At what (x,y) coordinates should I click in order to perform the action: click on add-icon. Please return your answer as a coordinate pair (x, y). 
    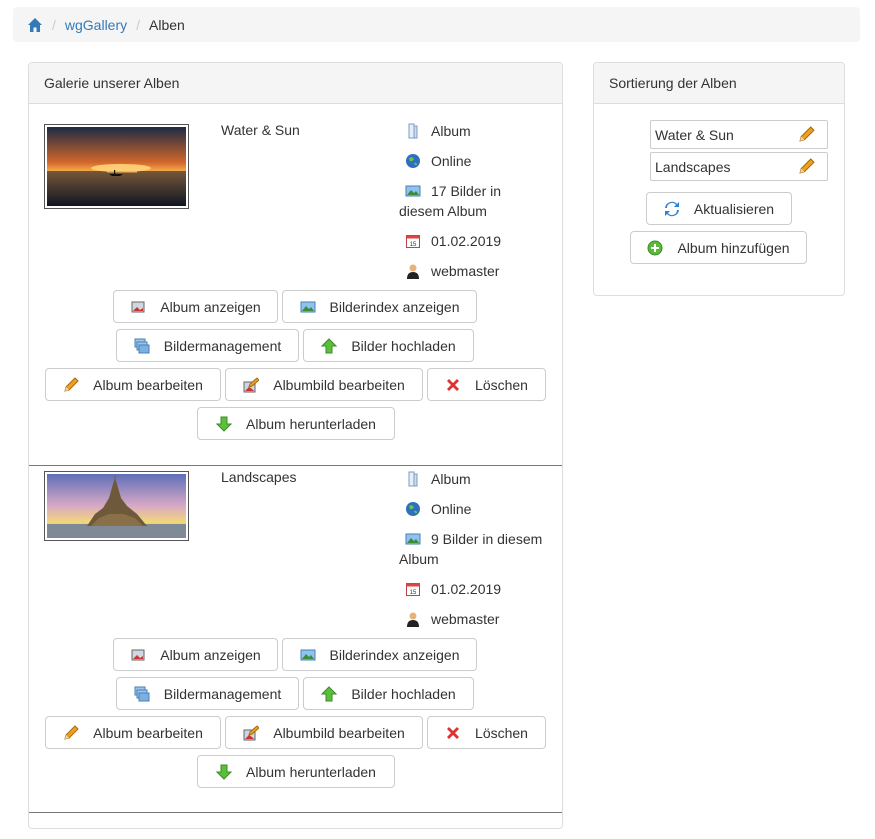
    Looking at the image, I should click on (655, 247).